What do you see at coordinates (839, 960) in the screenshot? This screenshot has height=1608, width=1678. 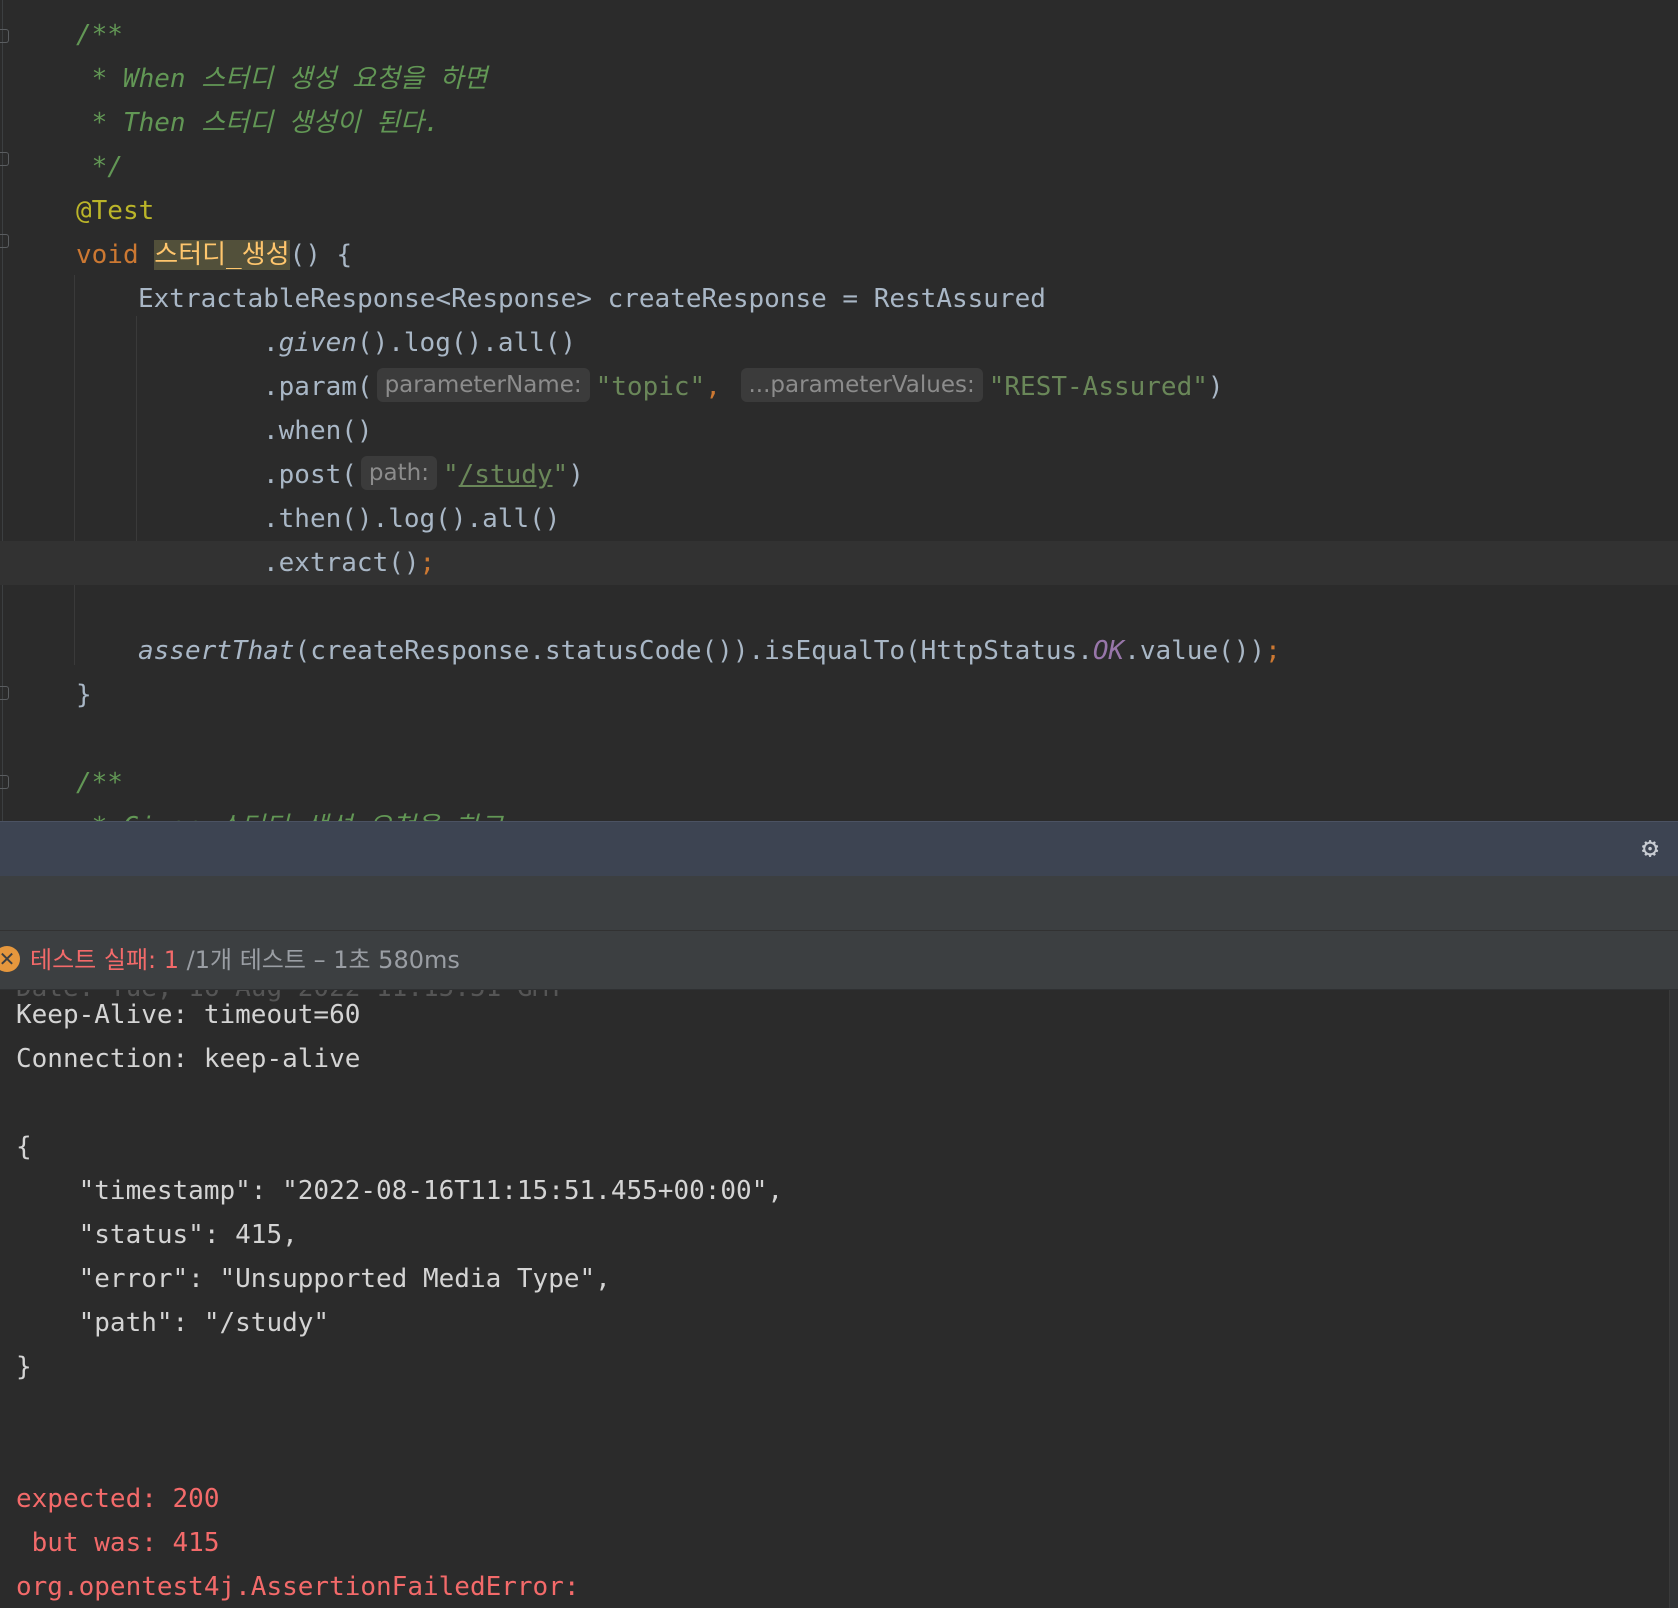 I see `test-status-bar: ✕ 테스트 실패: 1 /1개 테스트 – 1초 580ms` at bounding box center [839, 960].